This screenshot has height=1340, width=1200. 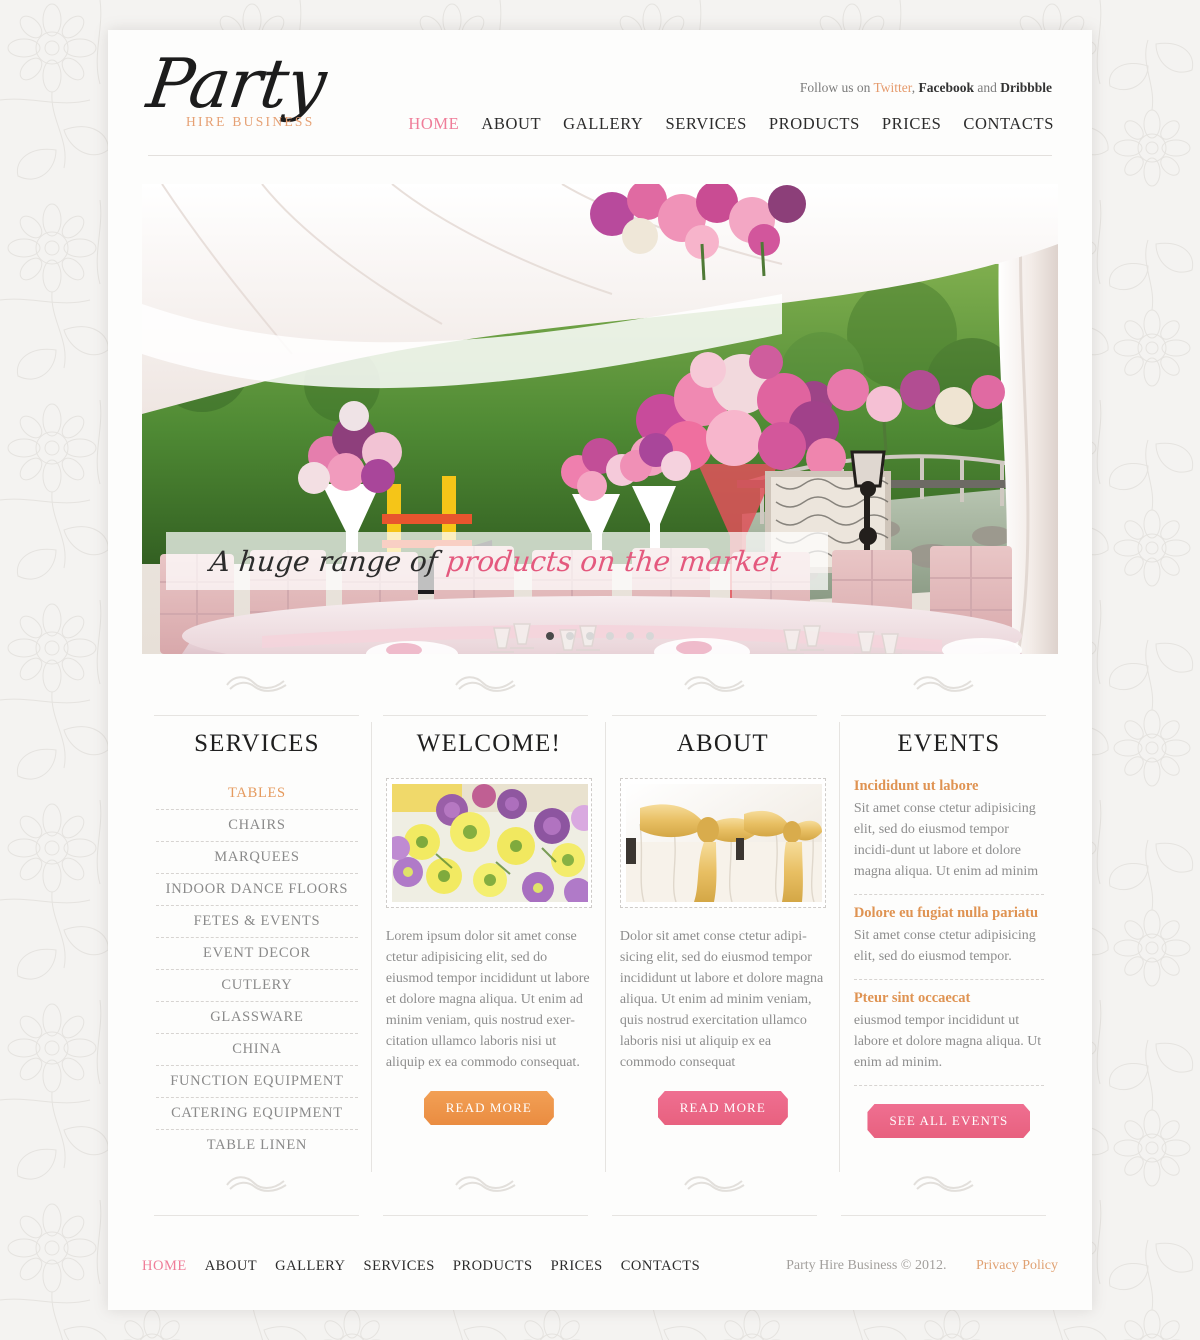 I want to click on nav-item-services: SERVICES, so click(x=705, y=124).